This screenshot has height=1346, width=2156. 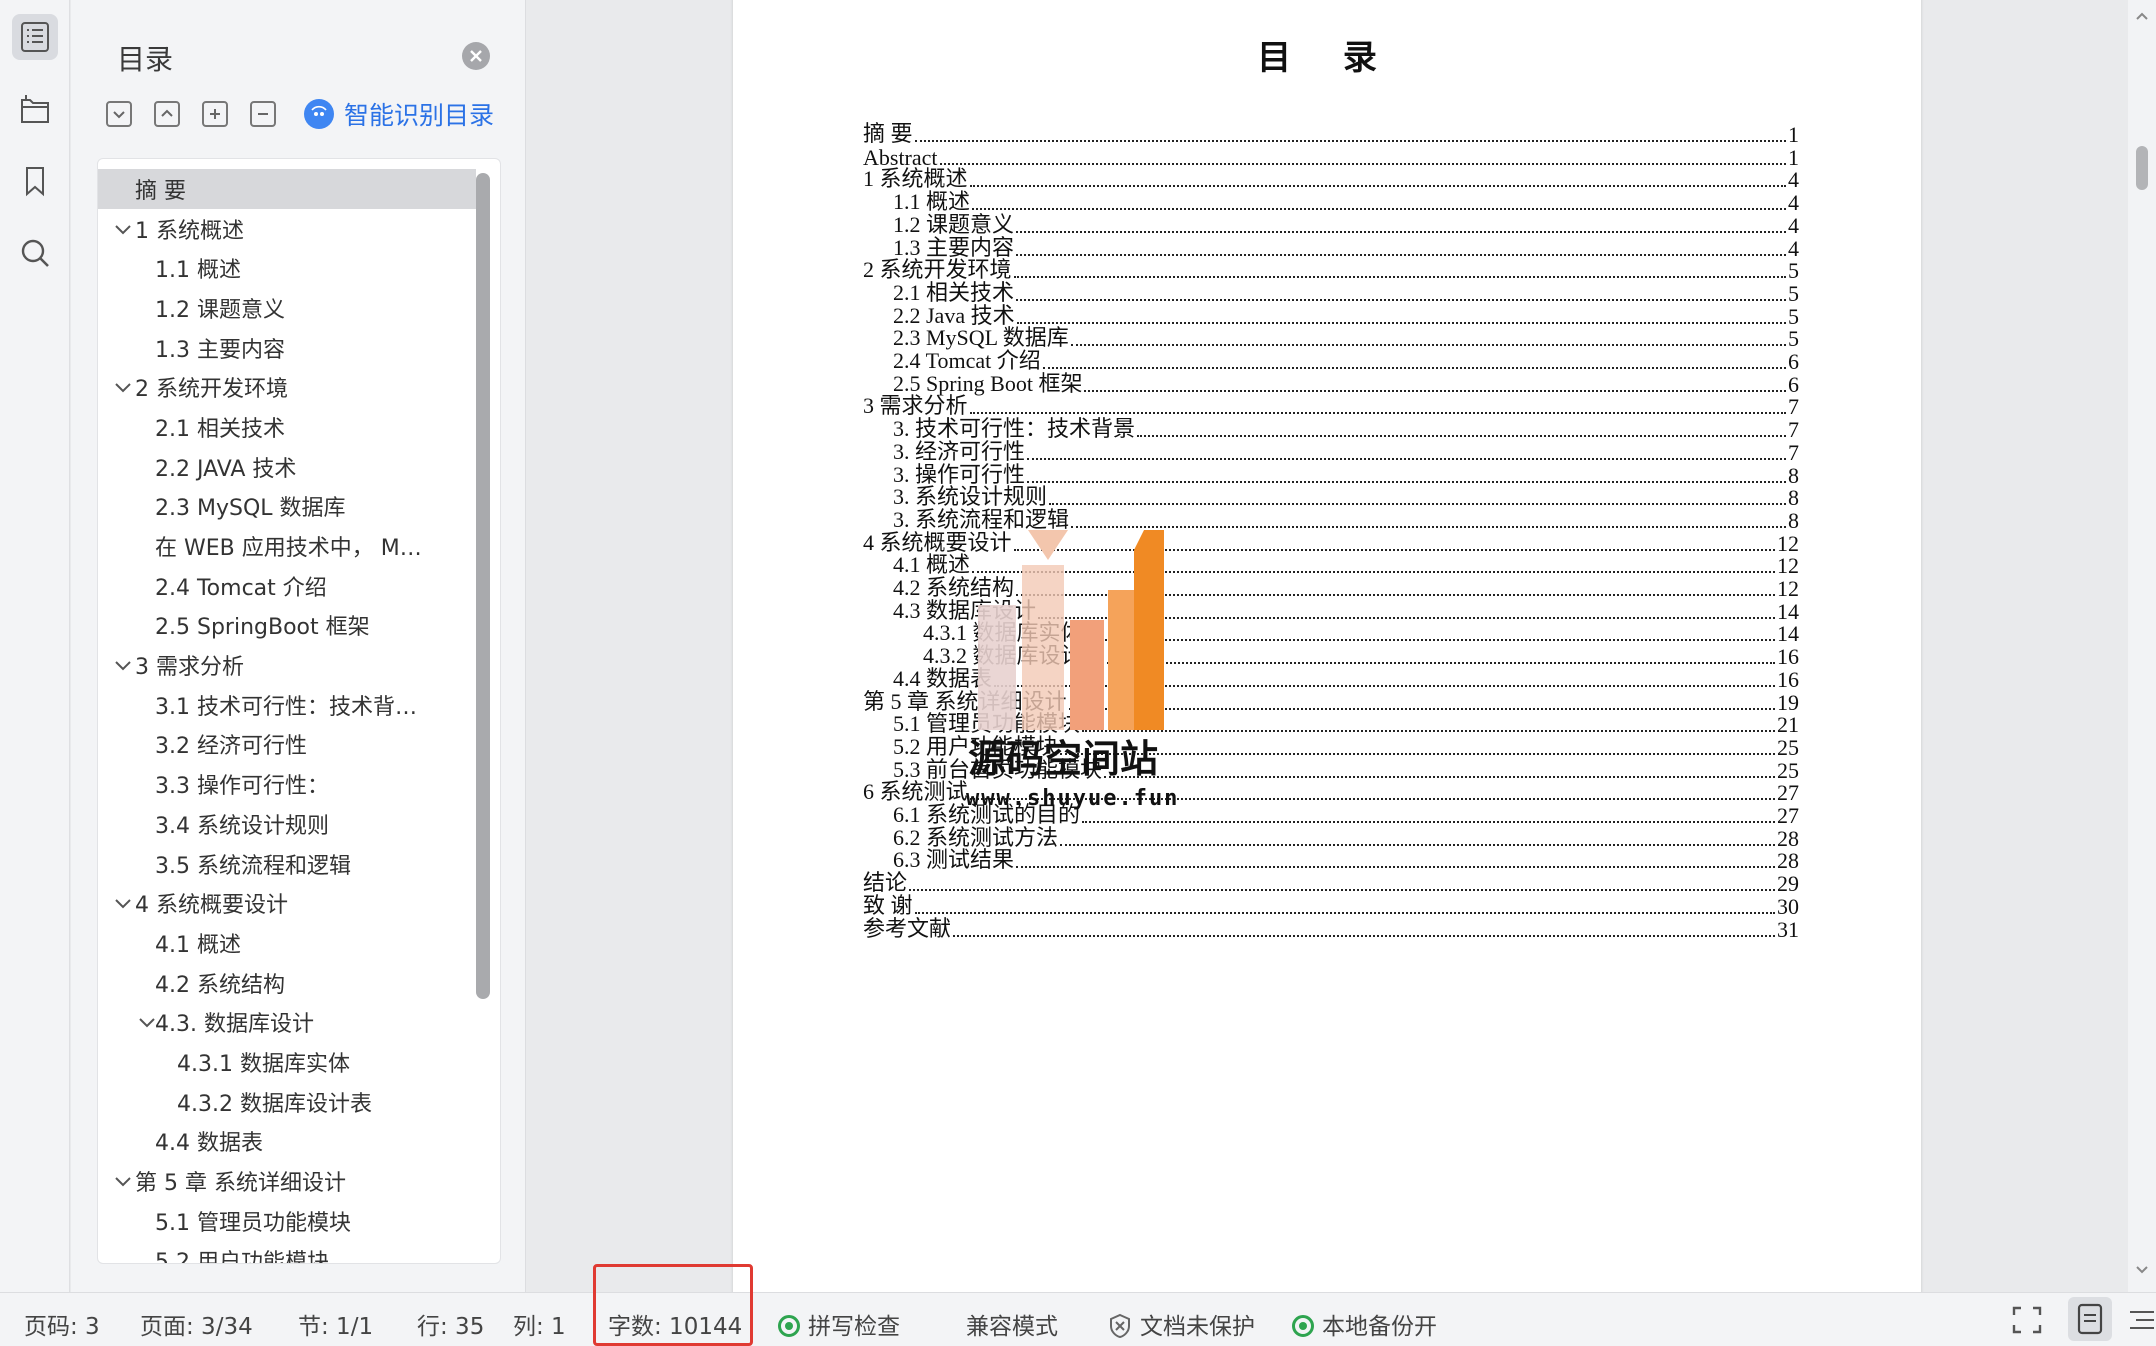 I want to click on toc-tree-item-label: 3.2 经济可行性, so click(x=231, y=747).